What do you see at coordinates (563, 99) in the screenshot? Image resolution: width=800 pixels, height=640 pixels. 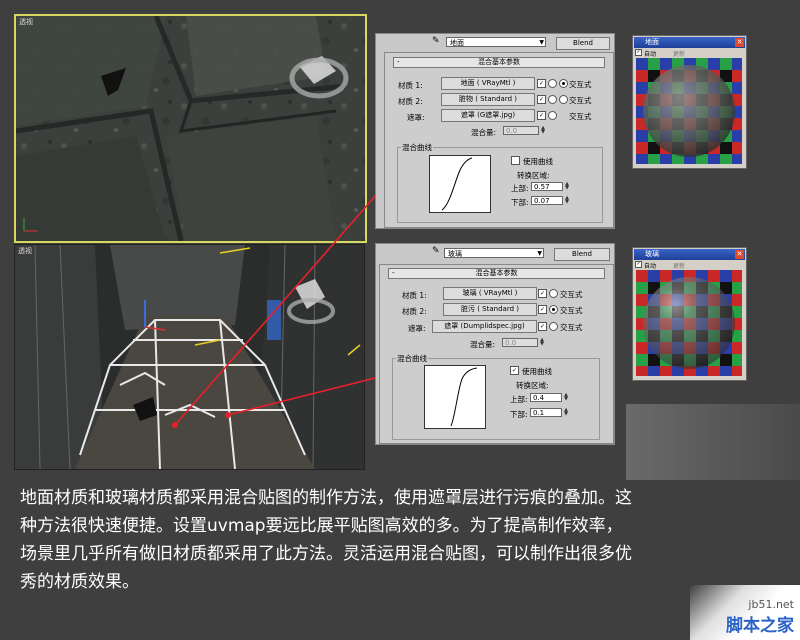 I see `mat2-interactive-radio-off` at bounding box center [563, 99].